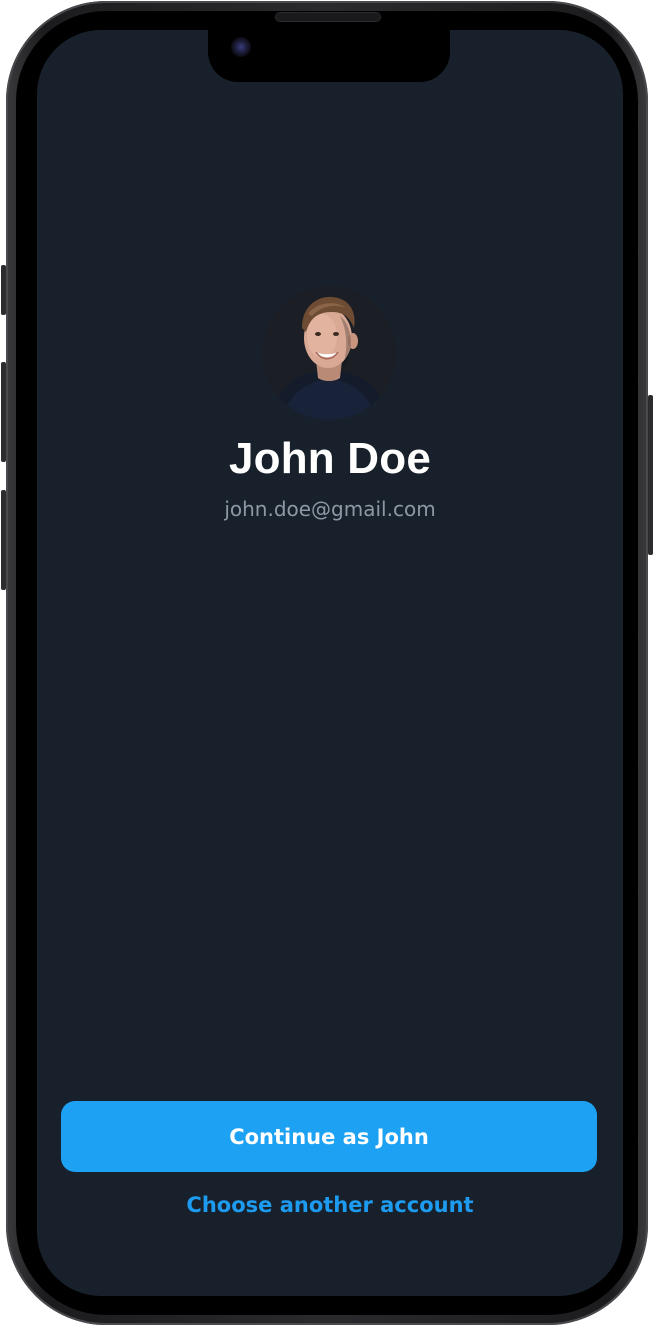 The image size is (654, 1327). What do you see at coordinates (329, 1136) in the screenshot?
I see `continue-button: Continue as John` at bounding box center [329, 1136].